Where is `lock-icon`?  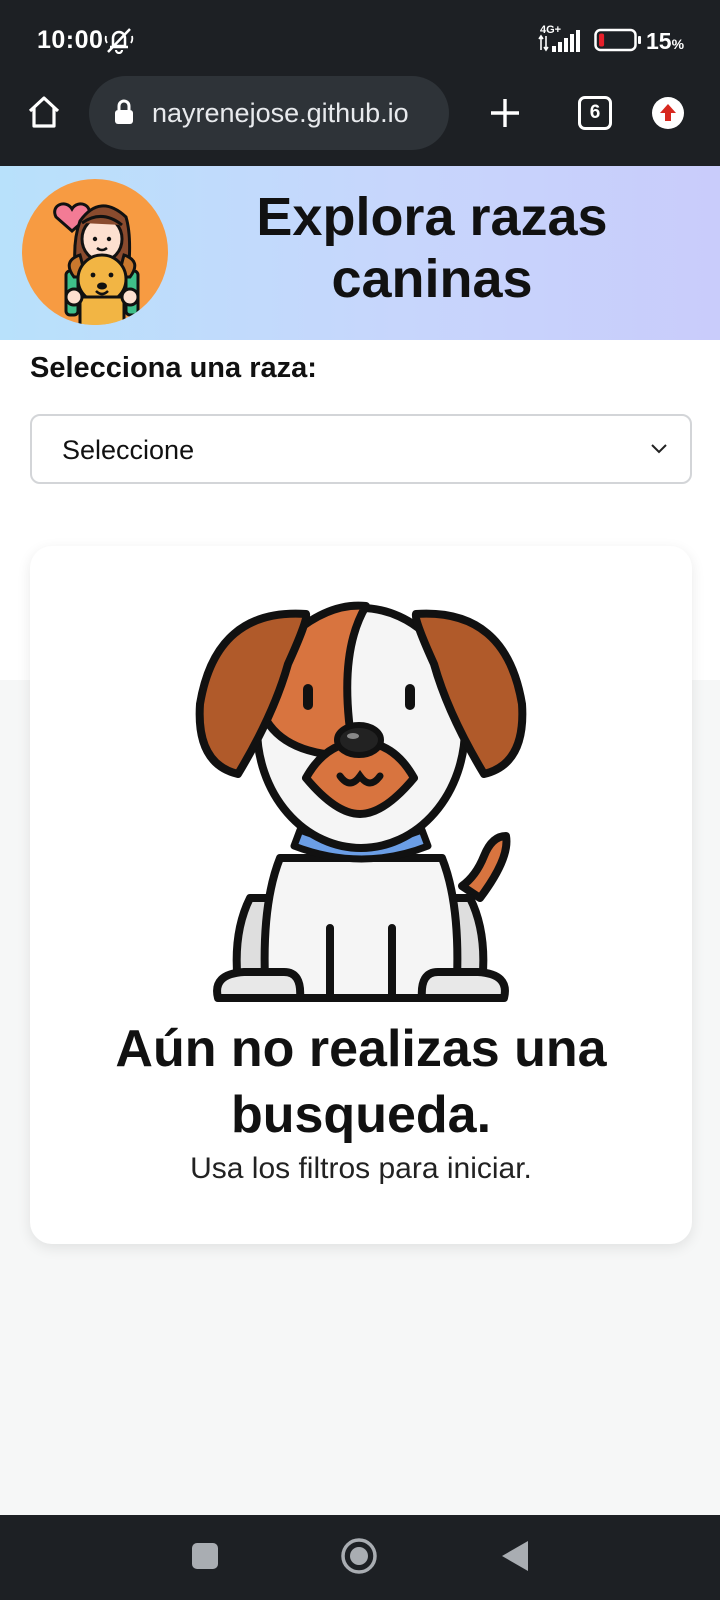
lock-icon is located at coordinates (124, 112).